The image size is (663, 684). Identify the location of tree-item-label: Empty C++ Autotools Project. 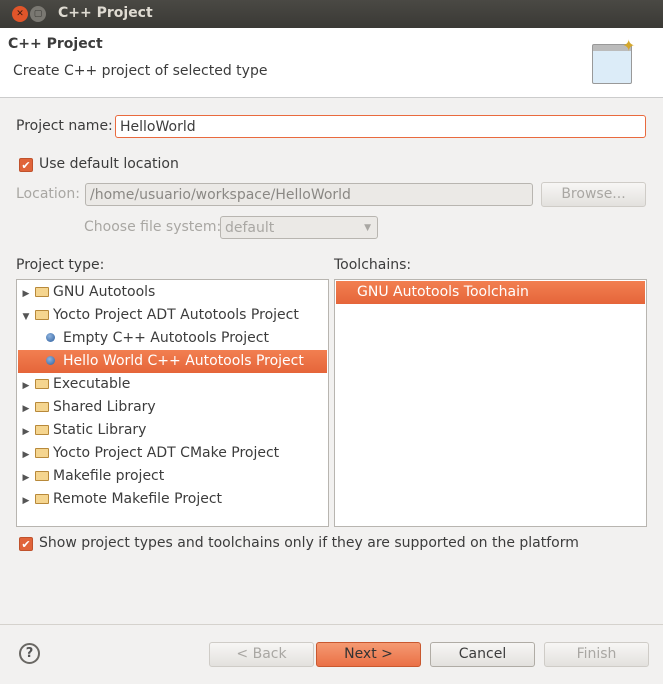
(166, 338).